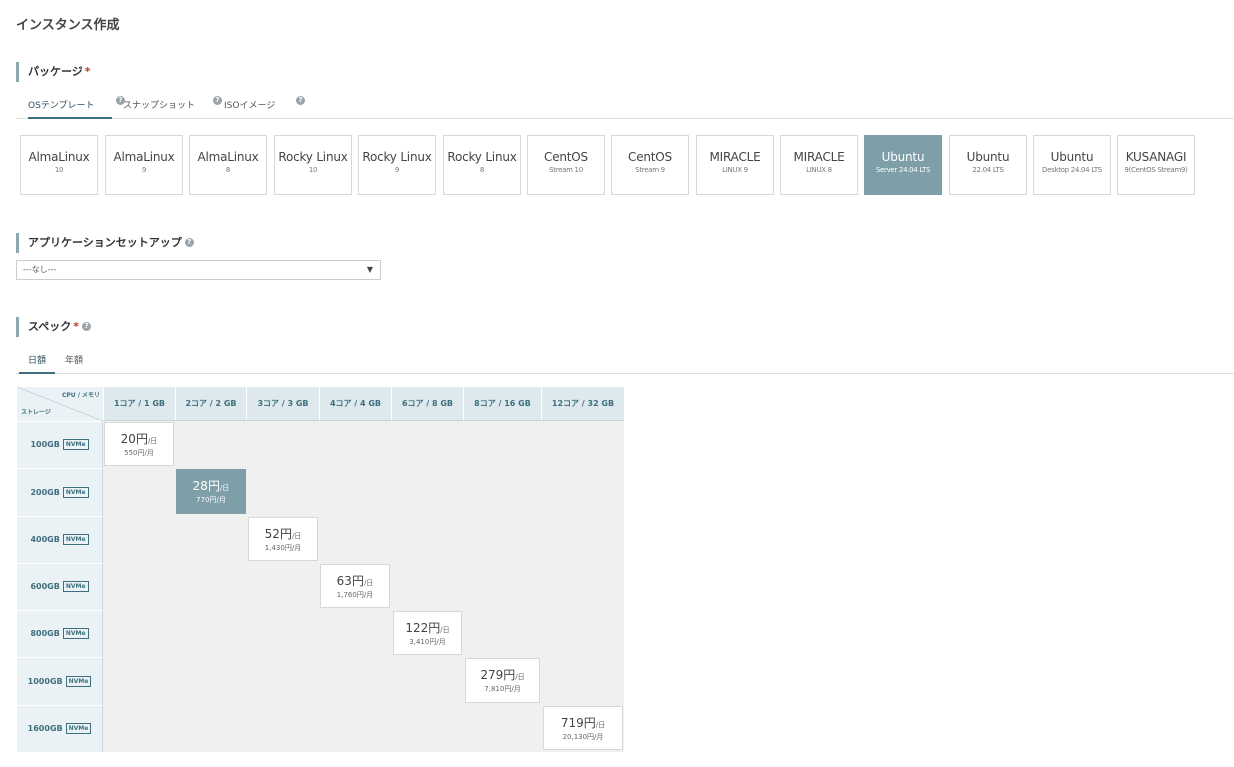 The width and height of the screenshot is (1234, 767). Describe the element at coordinates (498, 675) in the screenshot. I see `price-daily-amount: 279円` at that location.